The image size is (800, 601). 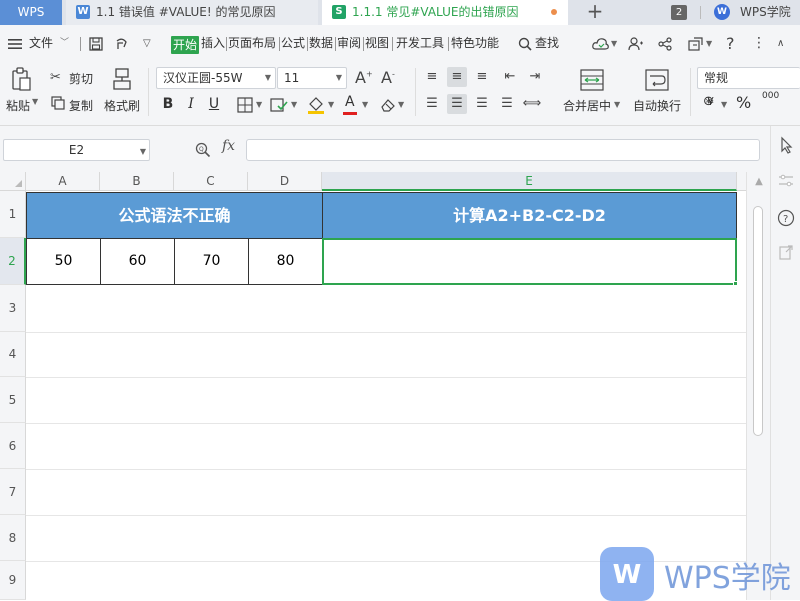 What do you see at coordinates (174, 215) in the screenshot?
I see `cell-a1-merged-header: 公式语法不正确` at bounding box center [174, 215].